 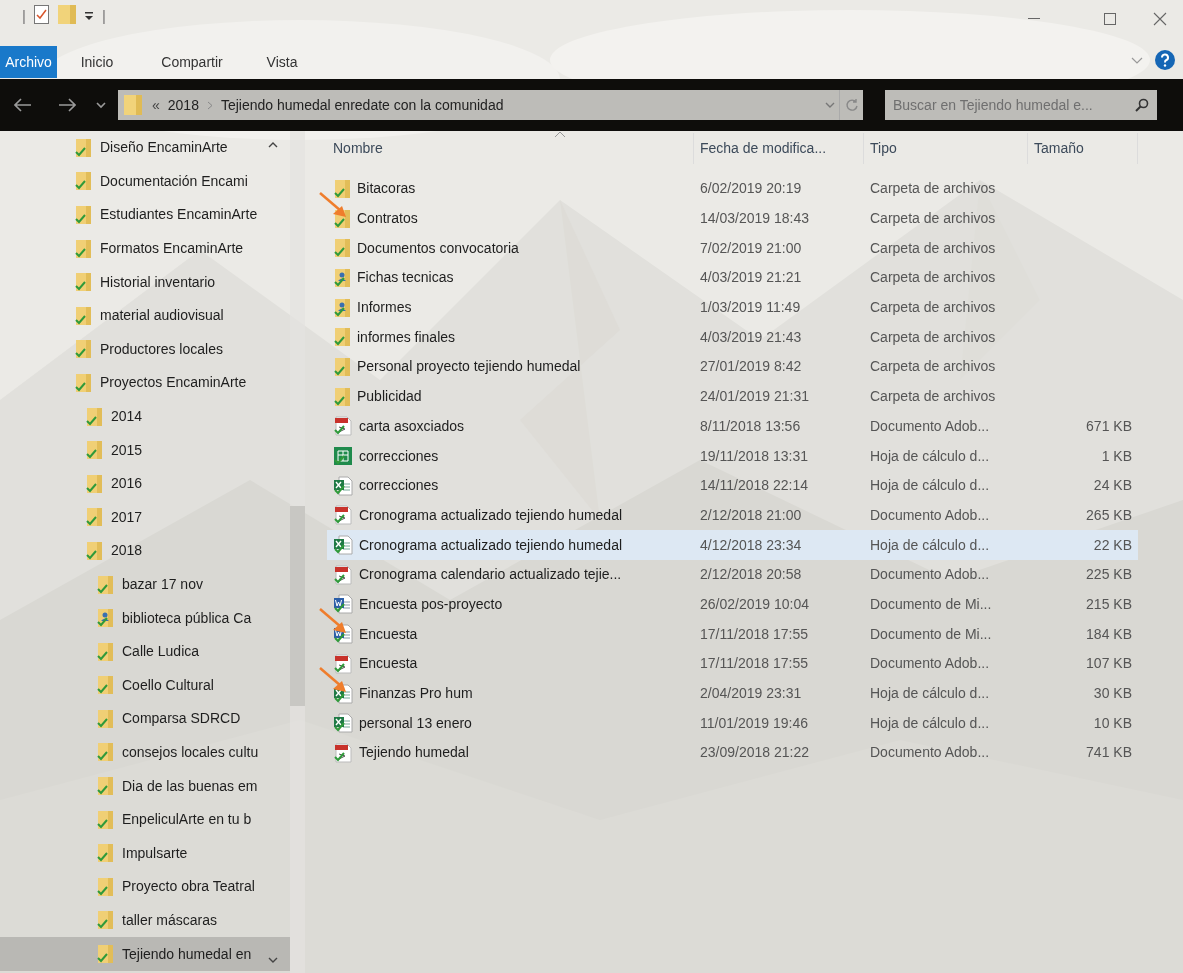 What do you see at coordinates (145, 248) in the screenshot?
I see `tree-item: Formatos EncaminArte` at bounding box center [145, 248].